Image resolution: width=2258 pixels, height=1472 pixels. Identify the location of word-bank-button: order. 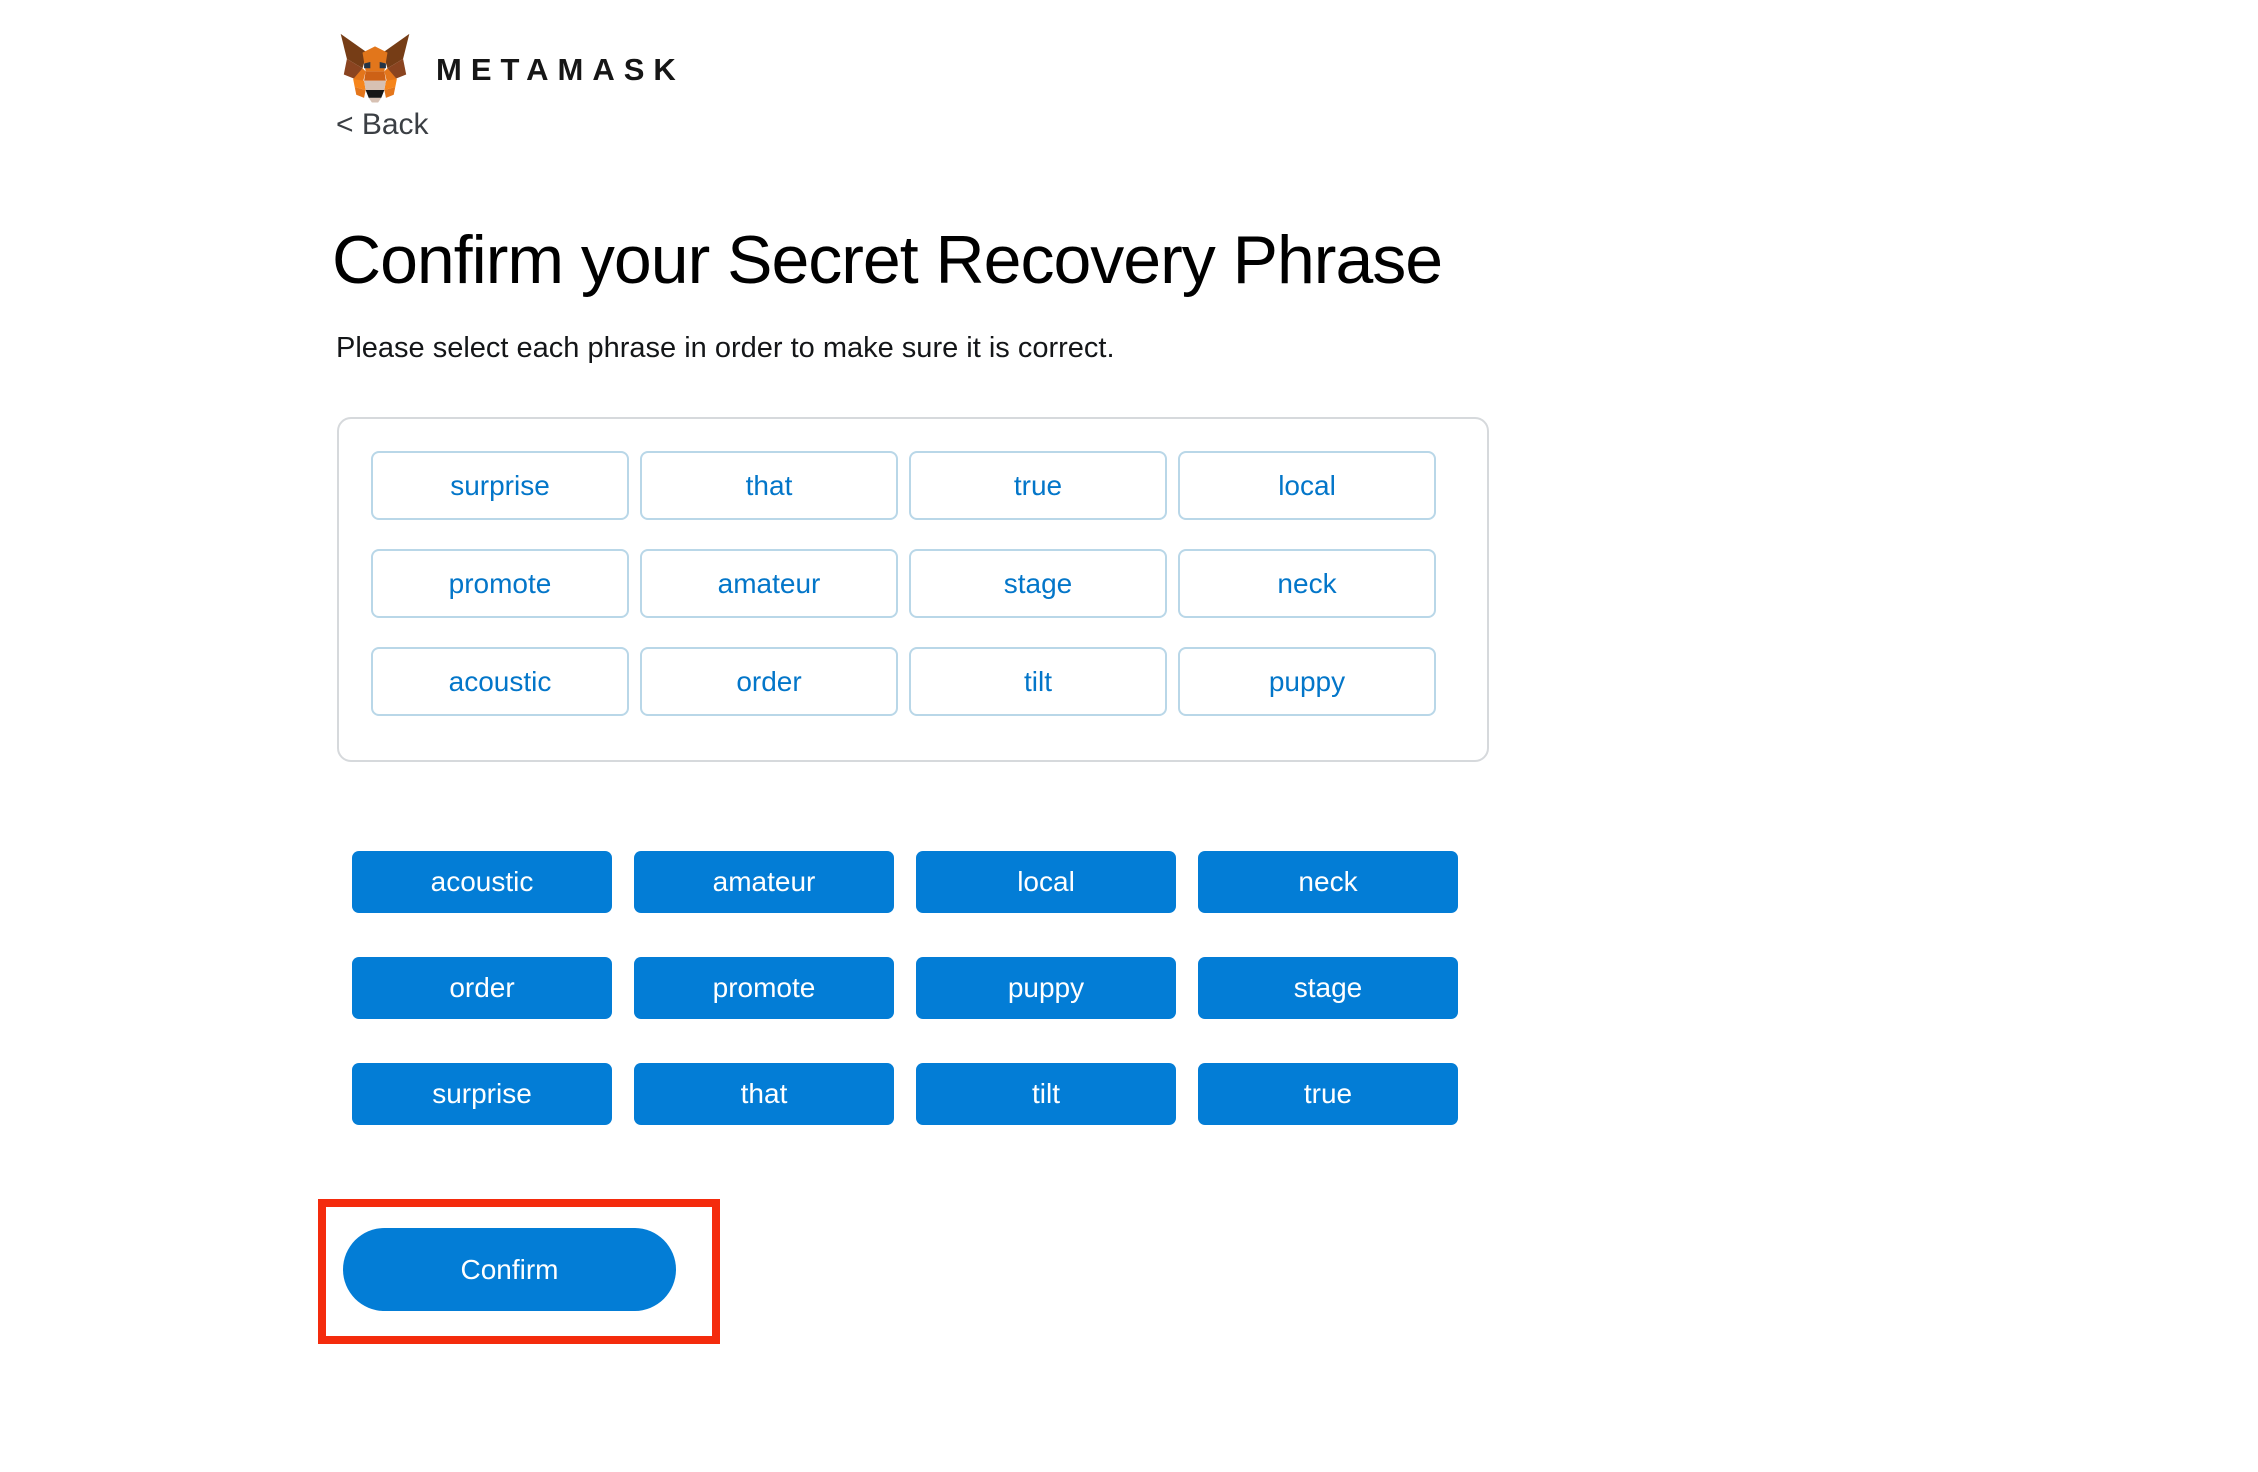
(482, 988).